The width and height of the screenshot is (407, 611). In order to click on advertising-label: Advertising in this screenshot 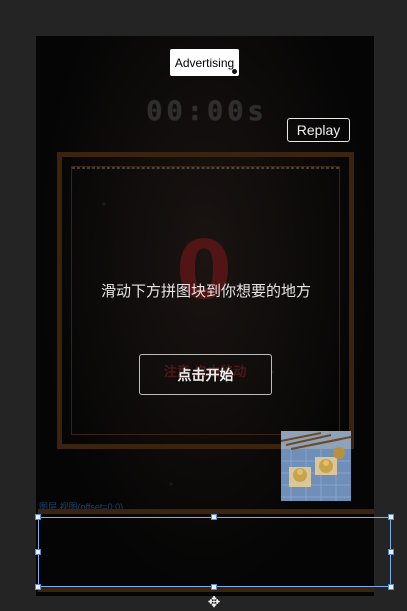, I will do `click(204, 62)`.